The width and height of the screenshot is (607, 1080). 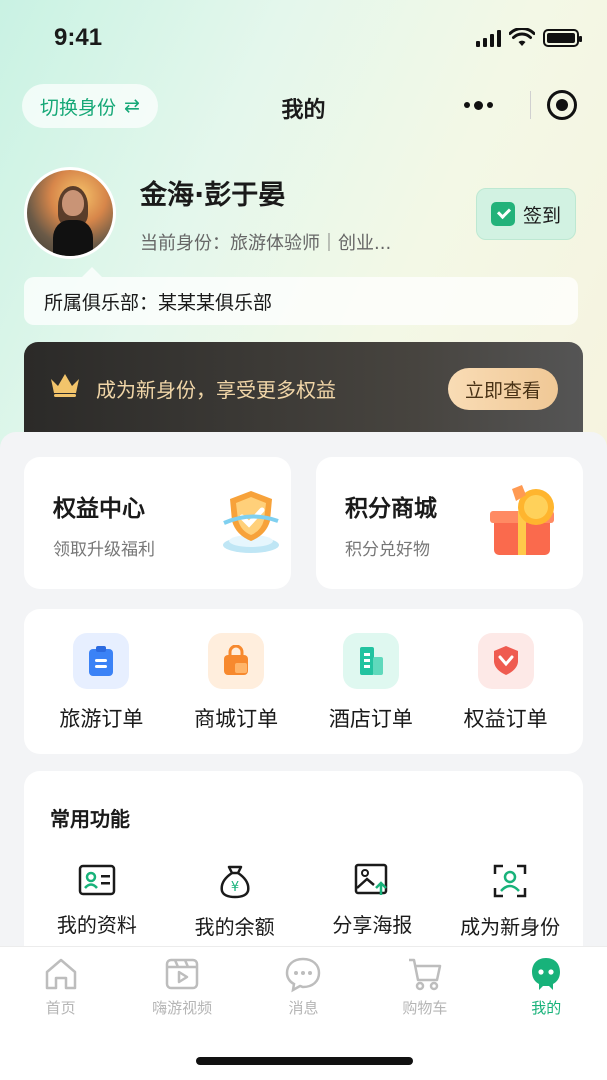 What do you see at coordinates (157, 523) in the screenshot?
I see `rights-center-card: 权益中心 领取升级福利` at bounding box center [157, 523].